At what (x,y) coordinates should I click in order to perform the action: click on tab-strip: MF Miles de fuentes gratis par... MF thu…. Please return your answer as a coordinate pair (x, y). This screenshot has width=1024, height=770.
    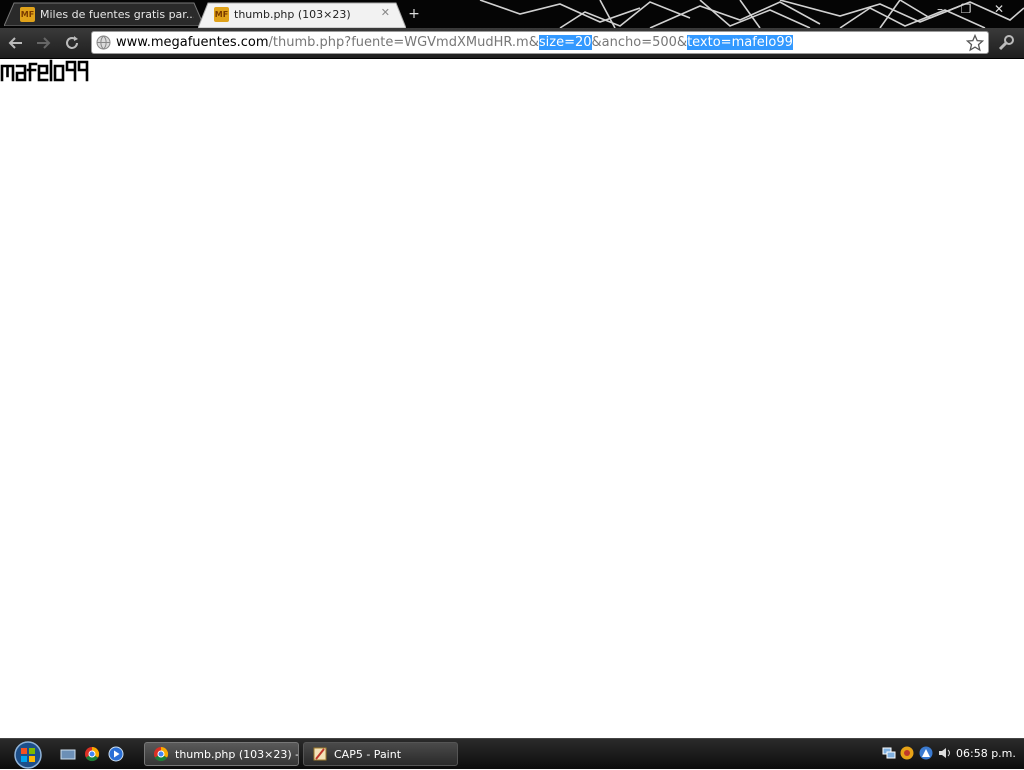
    Looking at the image, I should click on (512, 14).